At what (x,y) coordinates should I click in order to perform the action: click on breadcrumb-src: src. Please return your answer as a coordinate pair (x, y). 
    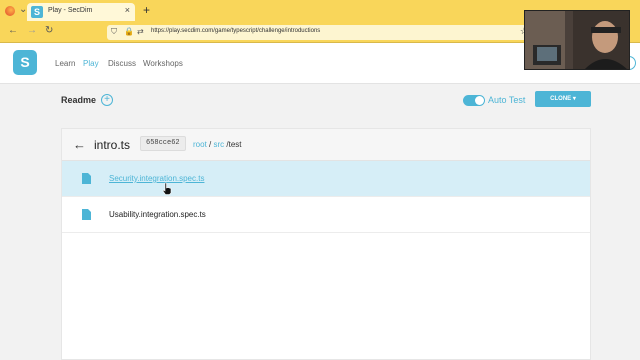
    Looking at the image, I should click on (218, 144).